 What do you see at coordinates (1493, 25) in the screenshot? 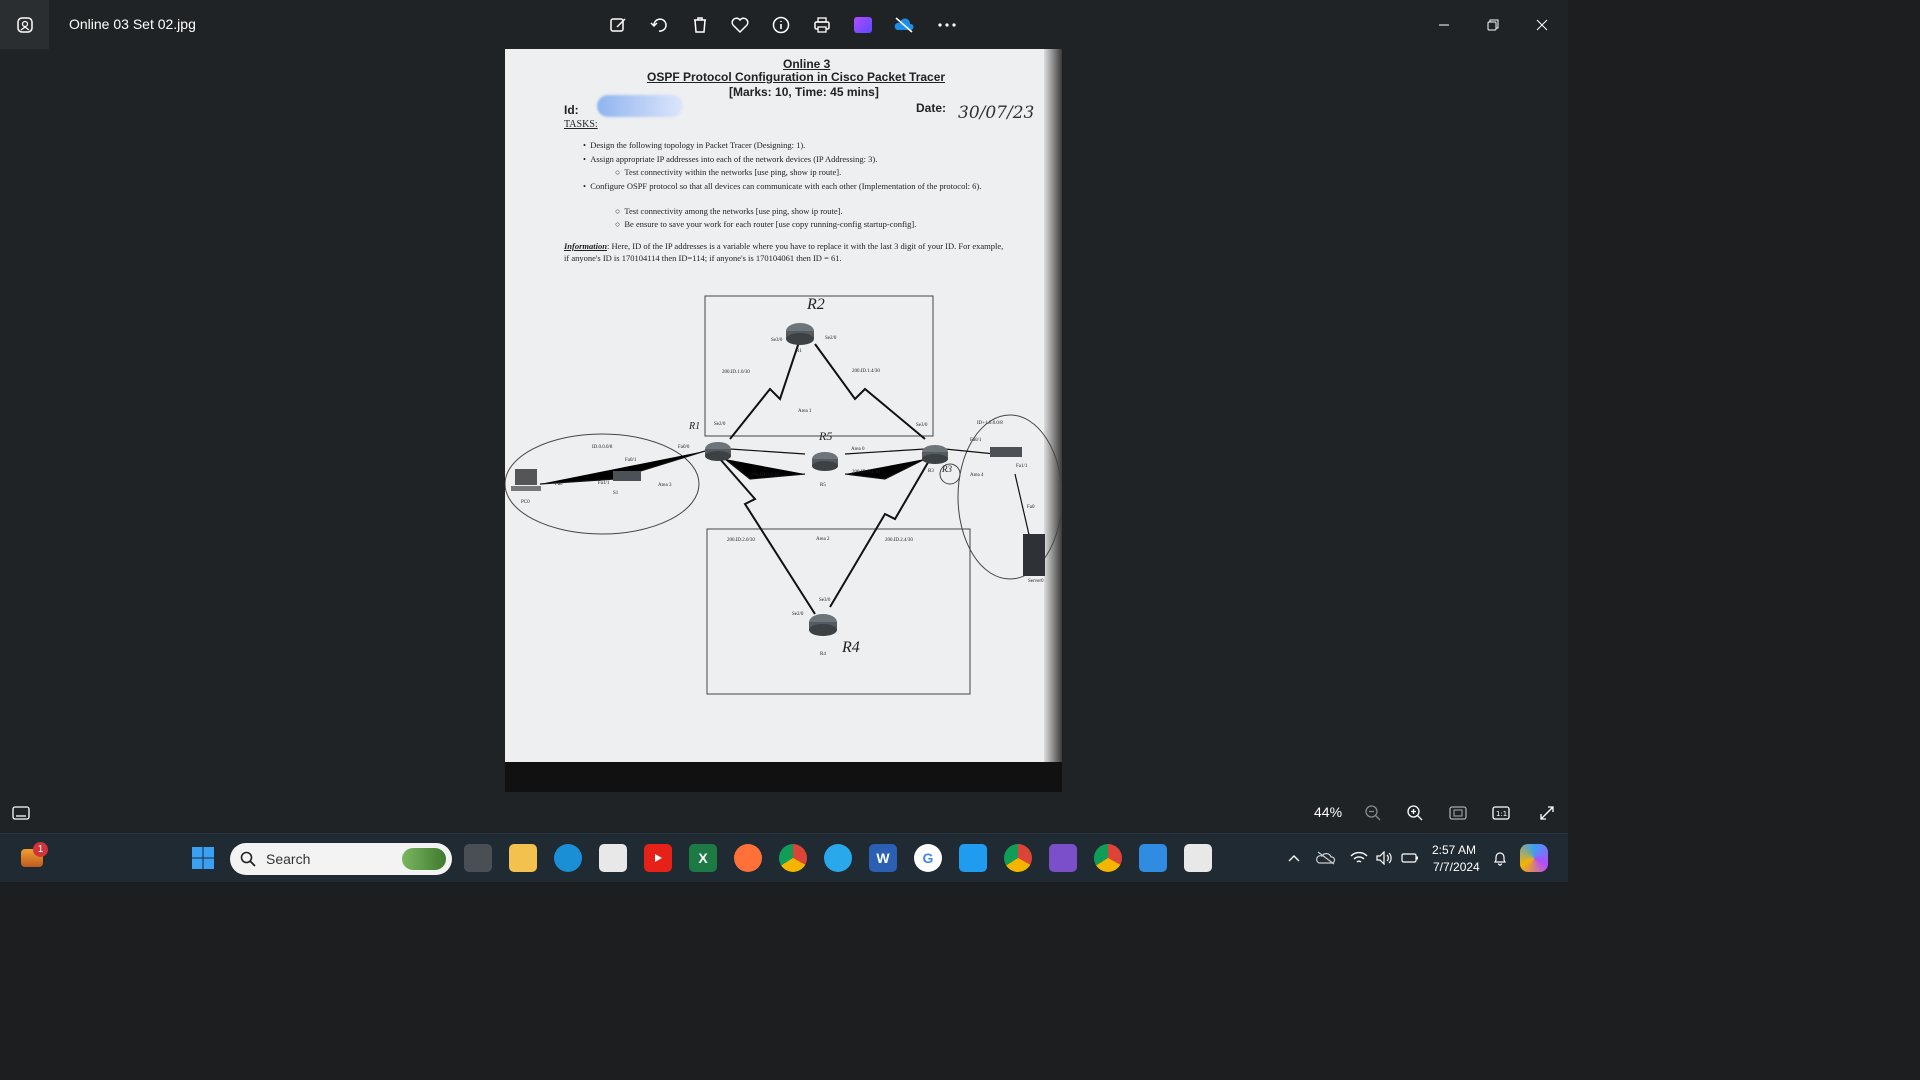
I see `restore-icon` at bounding box center [1493, 25].